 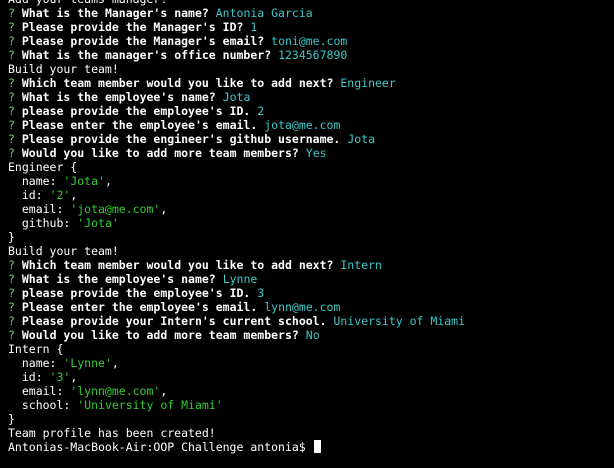 I want to click on question-text: What is the Manager's name?, so click(x=115, y=13).